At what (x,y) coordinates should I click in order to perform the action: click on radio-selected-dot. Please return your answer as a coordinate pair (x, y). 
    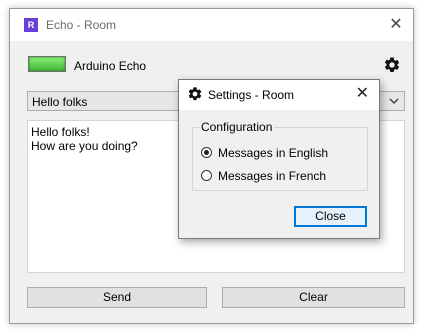
    Looking at the image, I should click on (206, 152).